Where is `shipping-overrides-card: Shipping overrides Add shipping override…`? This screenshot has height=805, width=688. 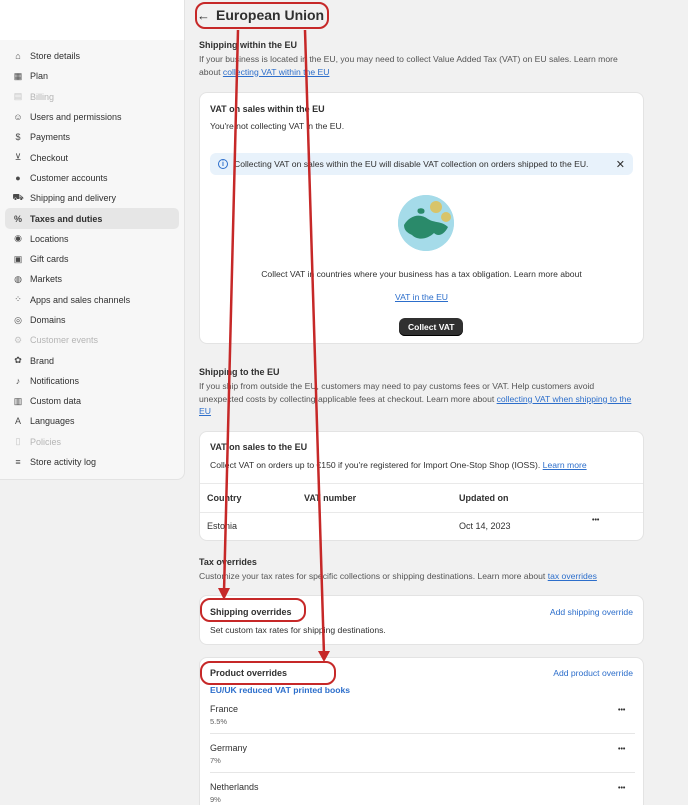
shipping-overrides-card: Shipping overrides Add shipping override… is located at coordinates (421, 620).